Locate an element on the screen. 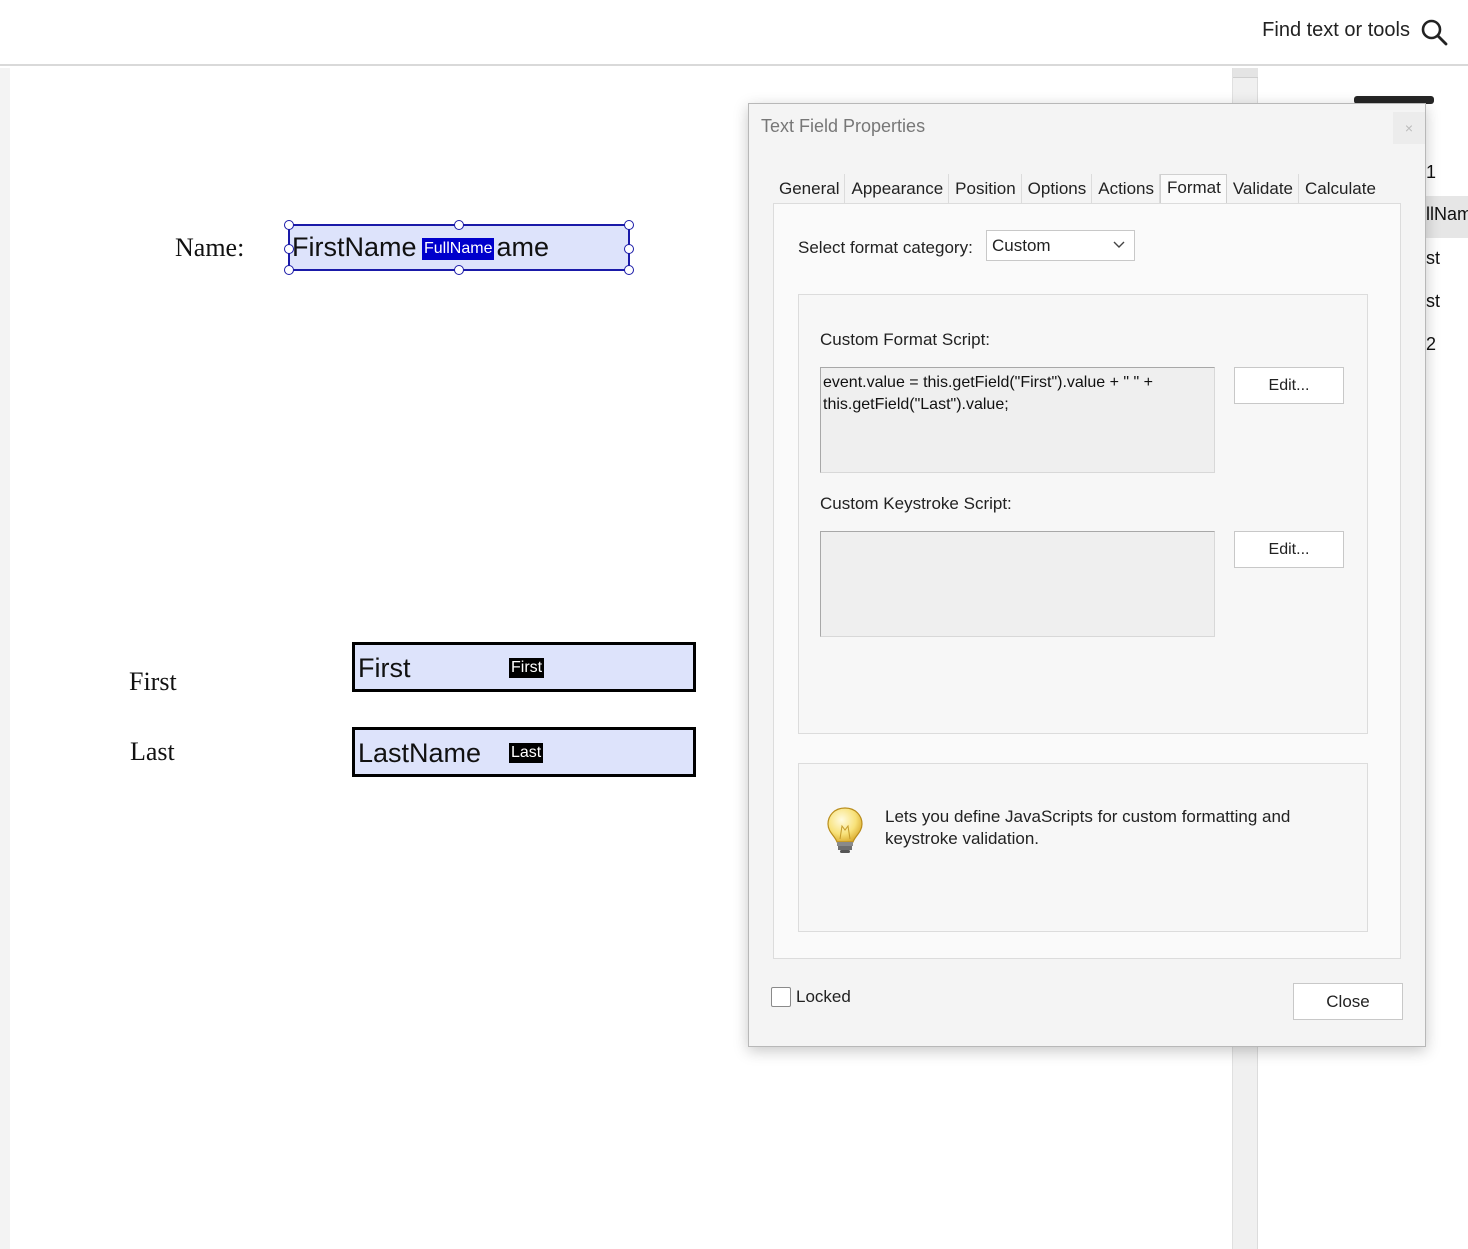 This screenshot has width=1468, height=1249. tab-format: Format is located at coordinates (1193, 189).